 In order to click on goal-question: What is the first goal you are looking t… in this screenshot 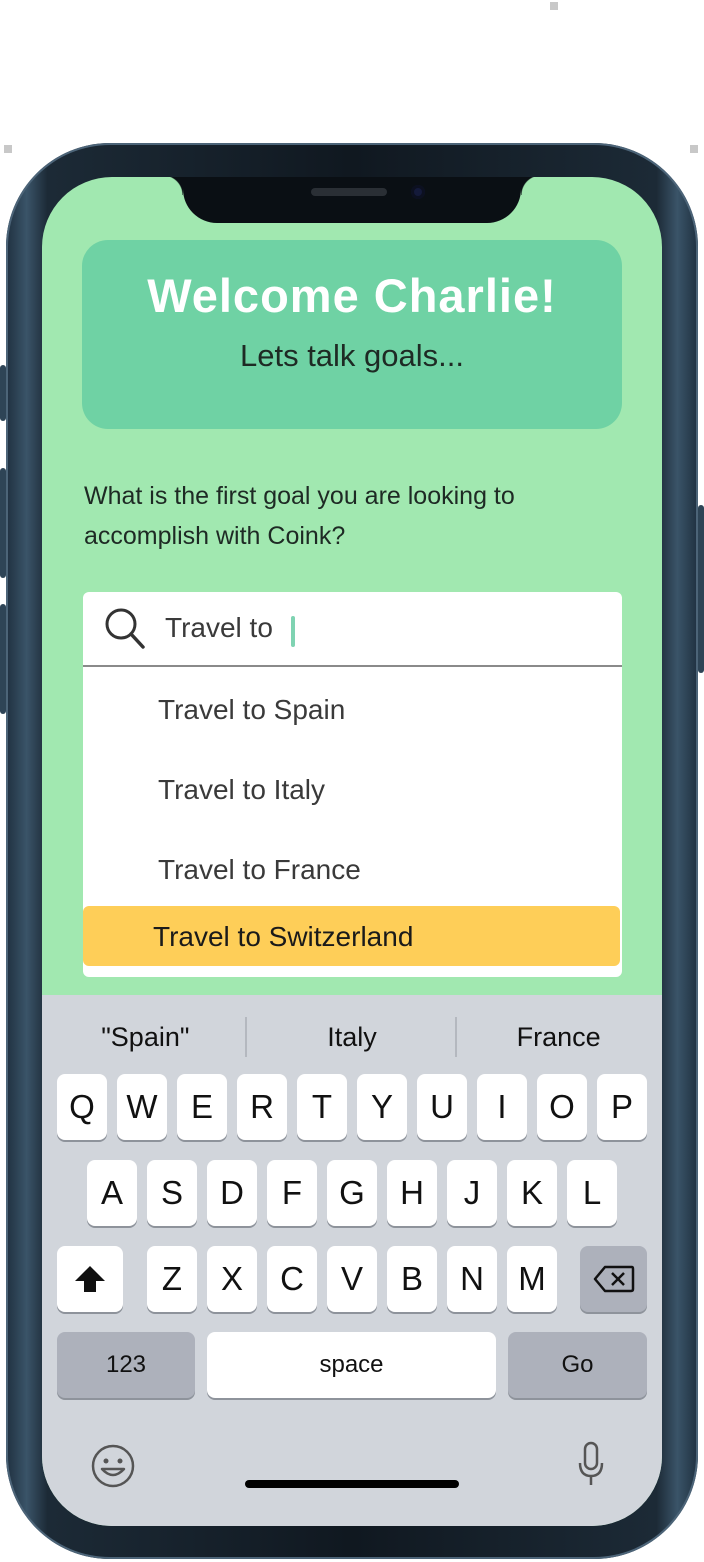, I will do `click(299, 516)`.